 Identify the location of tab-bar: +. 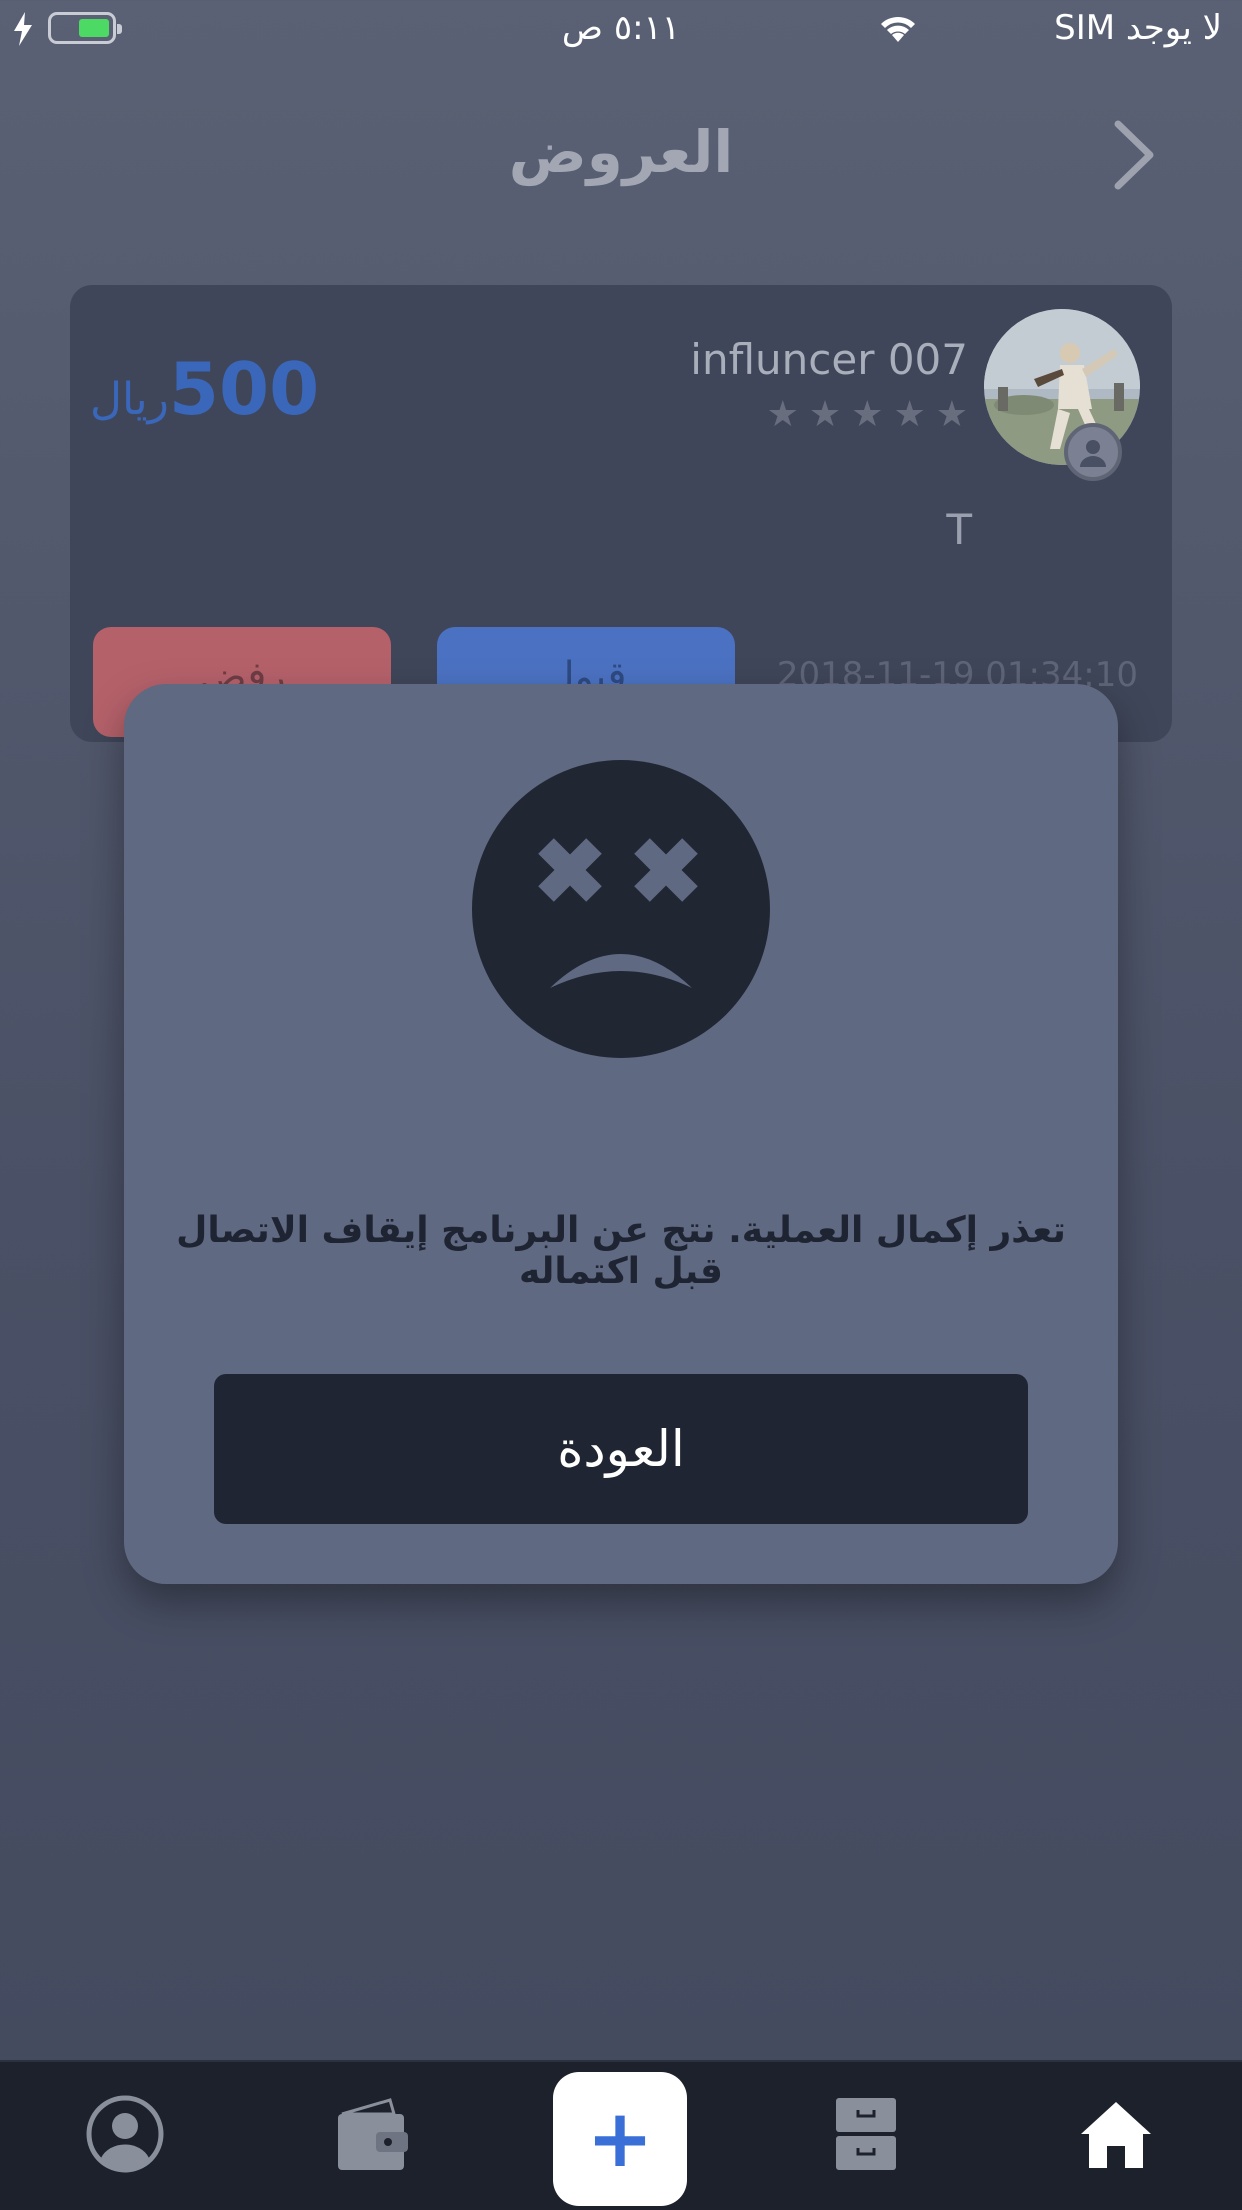
(621, 2135).